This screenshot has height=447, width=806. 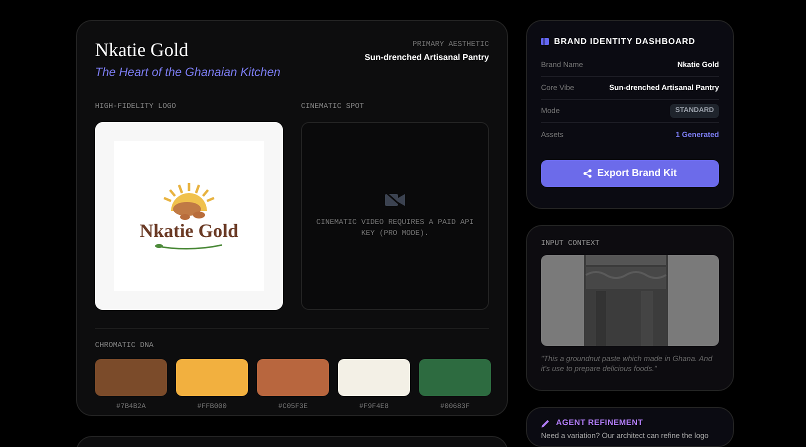 What do you see at coordinates (545, 423) in the screenshot?
I see `pencil-icon` at bounding box center [545, 423].